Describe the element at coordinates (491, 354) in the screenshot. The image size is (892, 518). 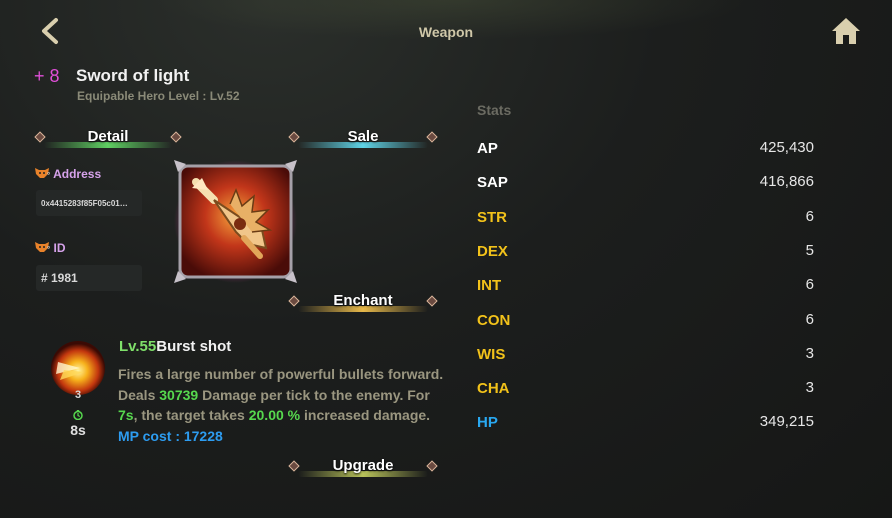
I see `stat-name: WIS` at that location.